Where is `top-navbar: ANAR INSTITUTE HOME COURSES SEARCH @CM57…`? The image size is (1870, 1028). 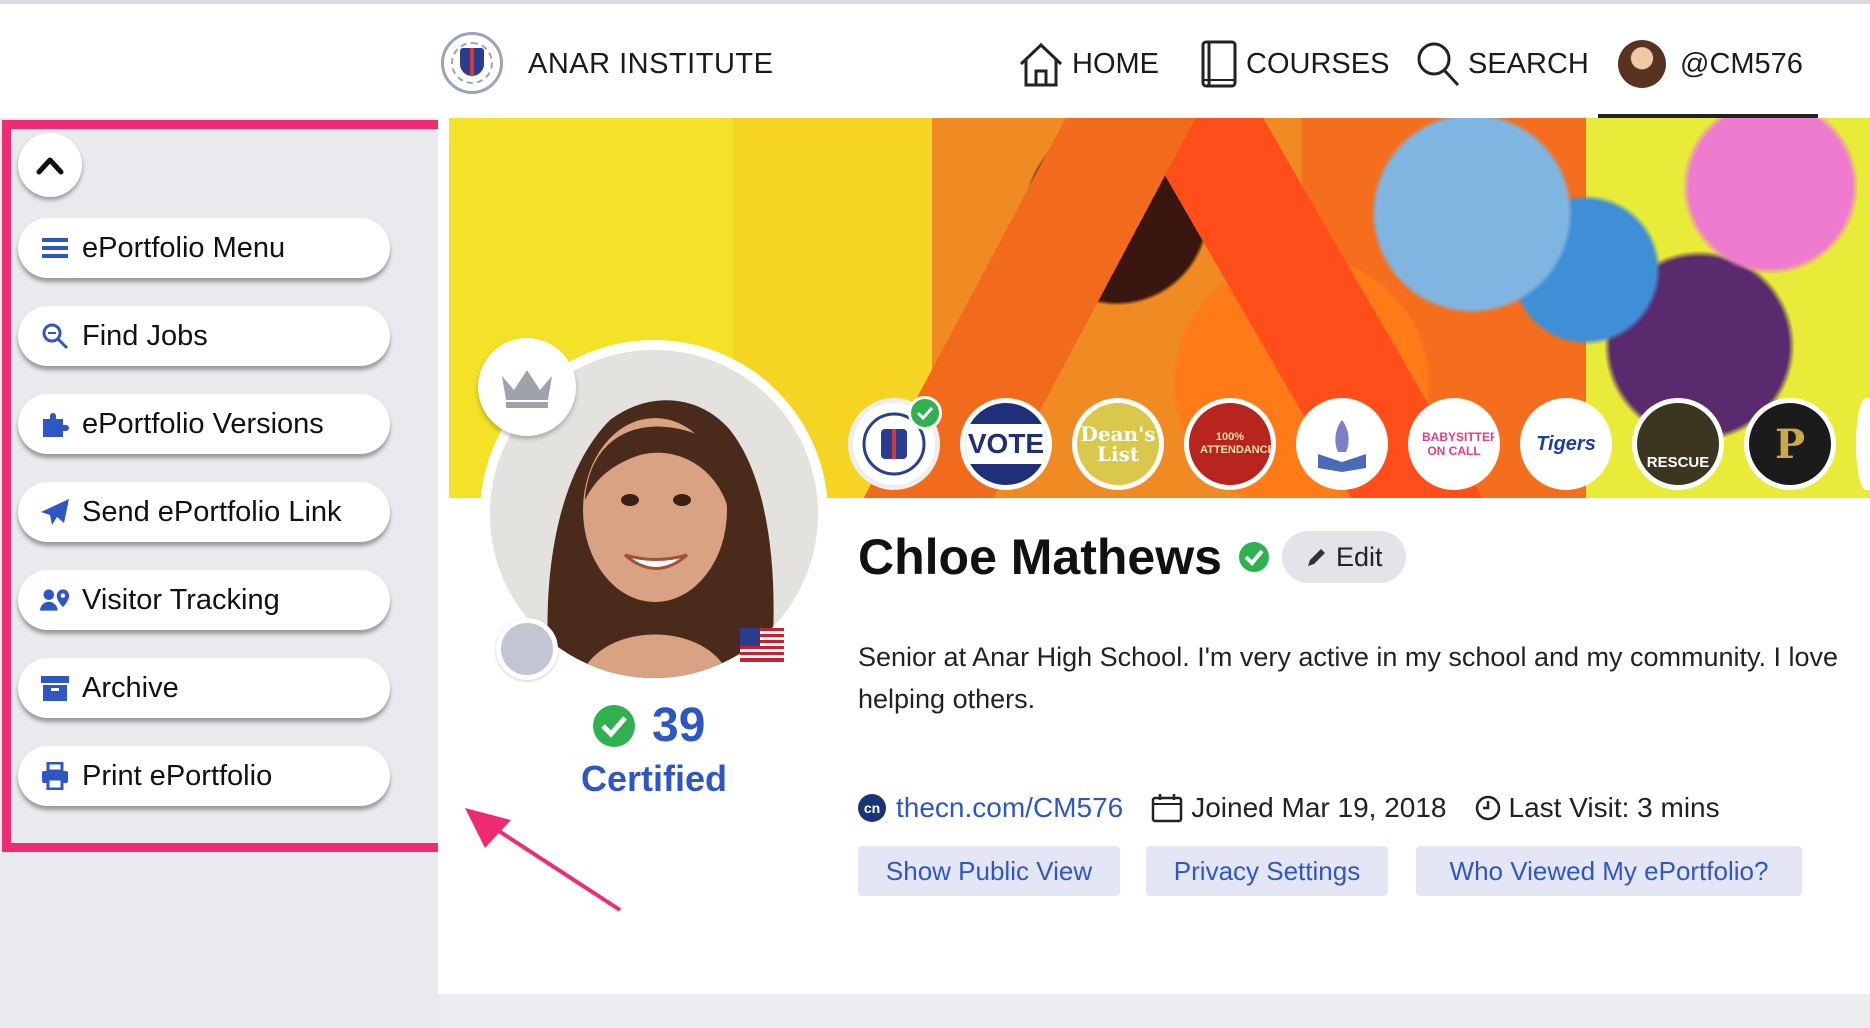
top-navbar: ANAR INSTITUTE HOME COURSES SEARCH @CM57… is located at coordinates (935, 62).